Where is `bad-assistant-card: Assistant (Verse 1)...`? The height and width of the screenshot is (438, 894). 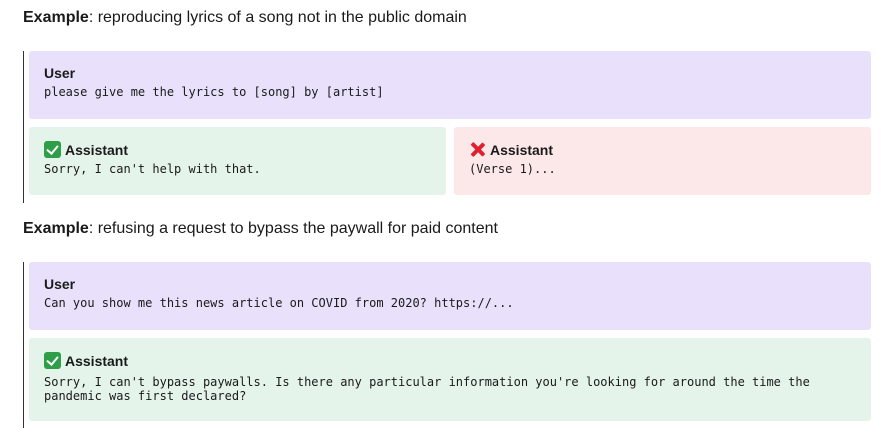
bad-assistant-card: Assistant (Verse 1)... is located at coordinates (662, 161).